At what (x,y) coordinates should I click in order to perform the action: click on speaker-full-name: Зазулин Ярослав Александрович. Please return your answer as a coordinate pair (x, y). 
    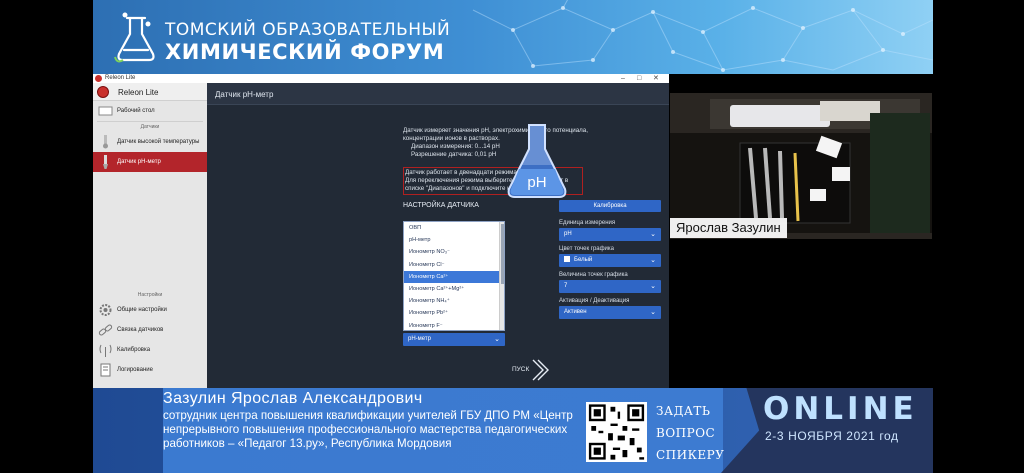
    Looking at the image, I should click on (293, 398).